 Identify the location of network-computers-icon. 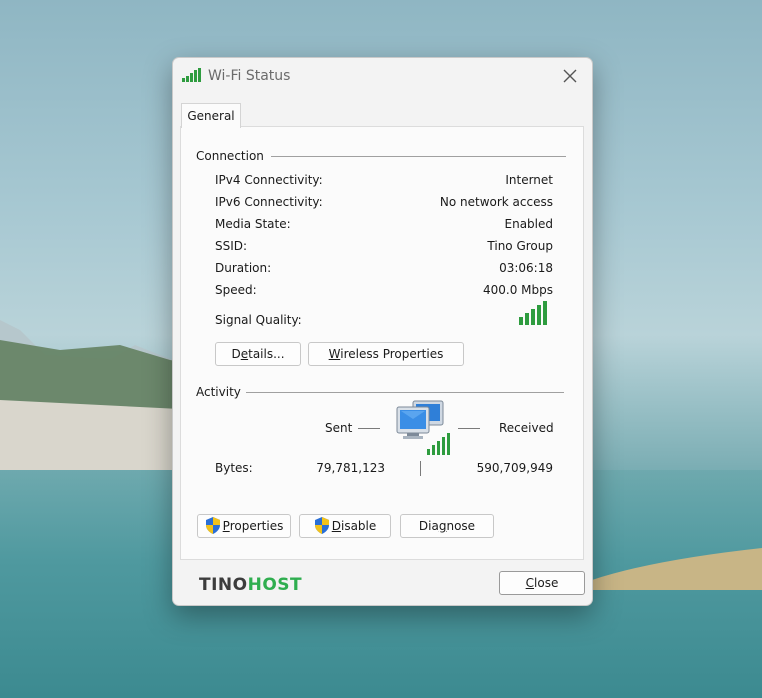
(423, 427).